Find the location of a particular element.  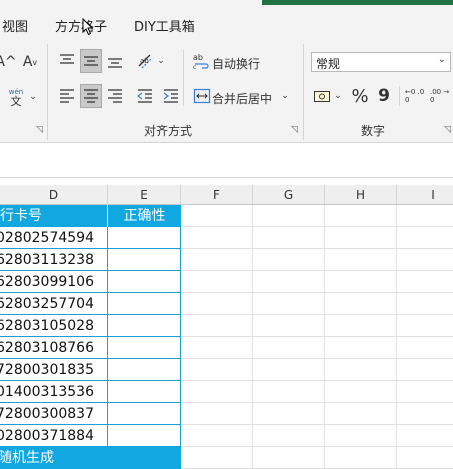

font-dialog-launcher-icon: ◹ is located at coordinates (40, 130).